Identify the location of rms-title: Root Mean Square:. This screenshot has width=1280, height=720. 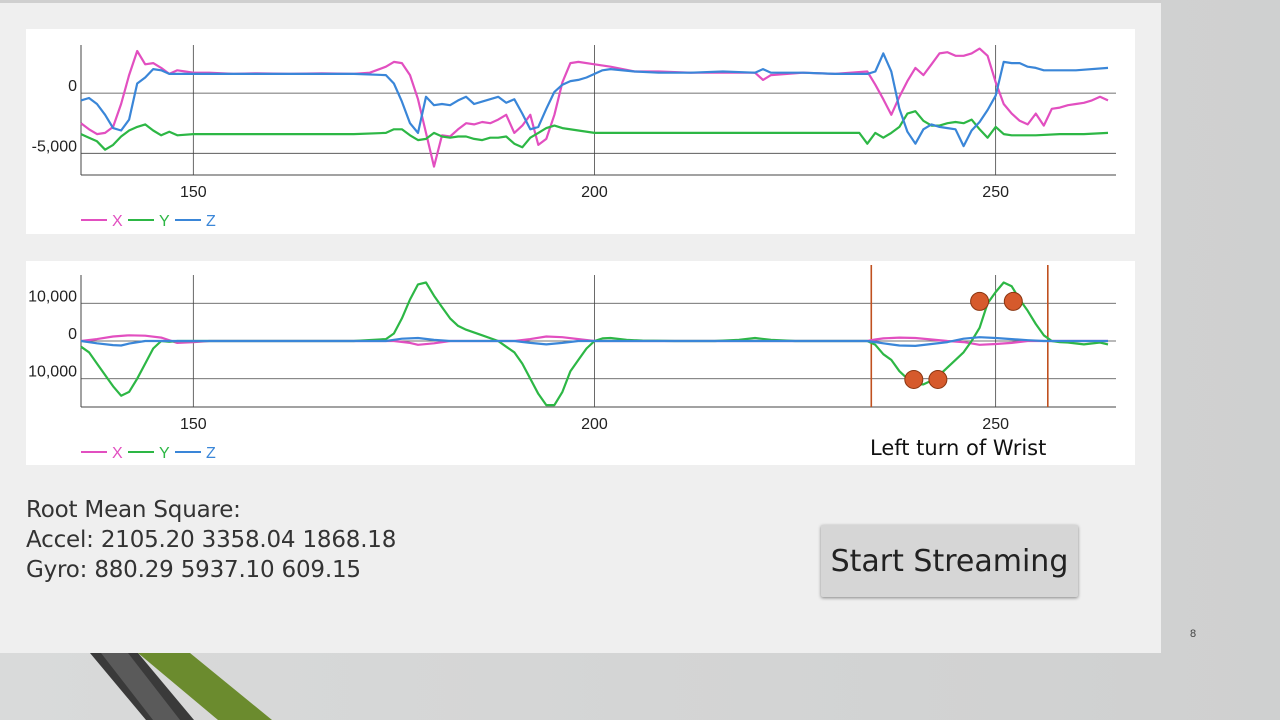
(133, 510).